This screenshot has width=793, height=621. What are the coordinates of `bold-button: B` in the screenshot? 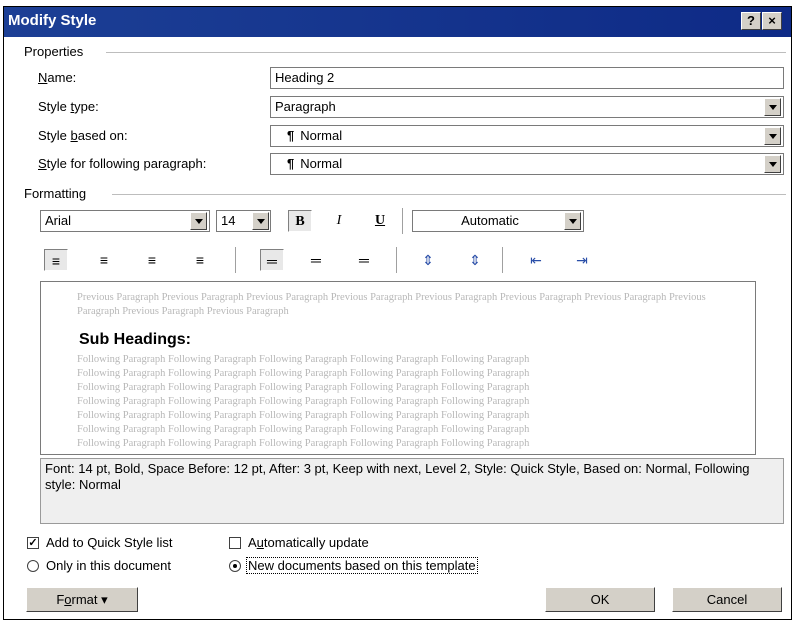 It's located at (300, 221).